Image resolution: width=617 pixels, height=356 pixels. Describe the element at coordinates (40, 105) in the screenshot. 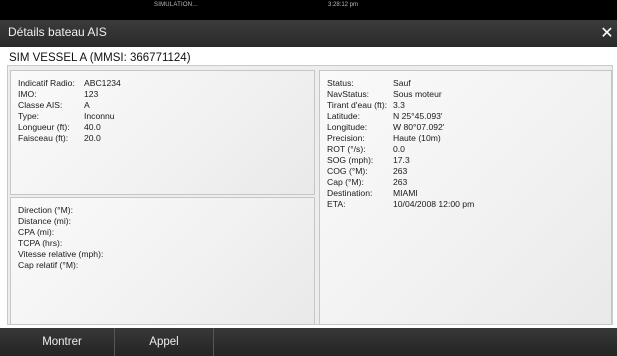

I see `field-label: Classe AIS:` at that location.